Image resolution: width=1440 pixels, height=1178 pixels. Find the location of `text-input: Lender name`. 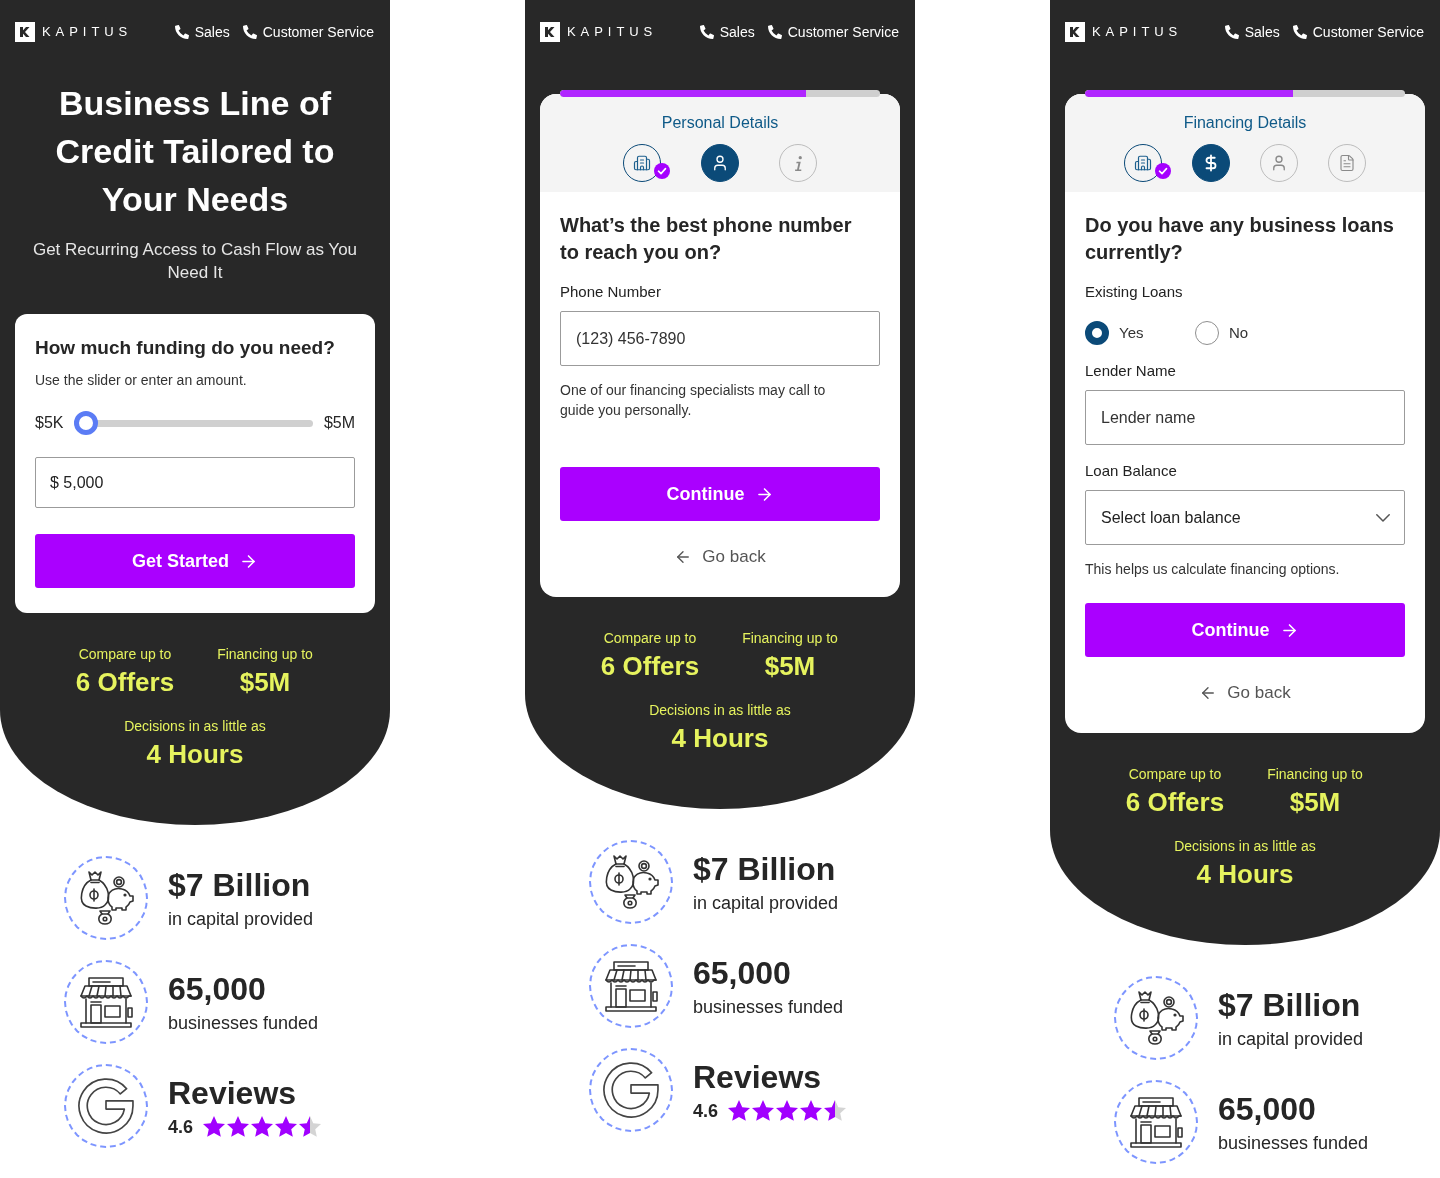

text-input: Lender name is located at coordinates (1245, 417).